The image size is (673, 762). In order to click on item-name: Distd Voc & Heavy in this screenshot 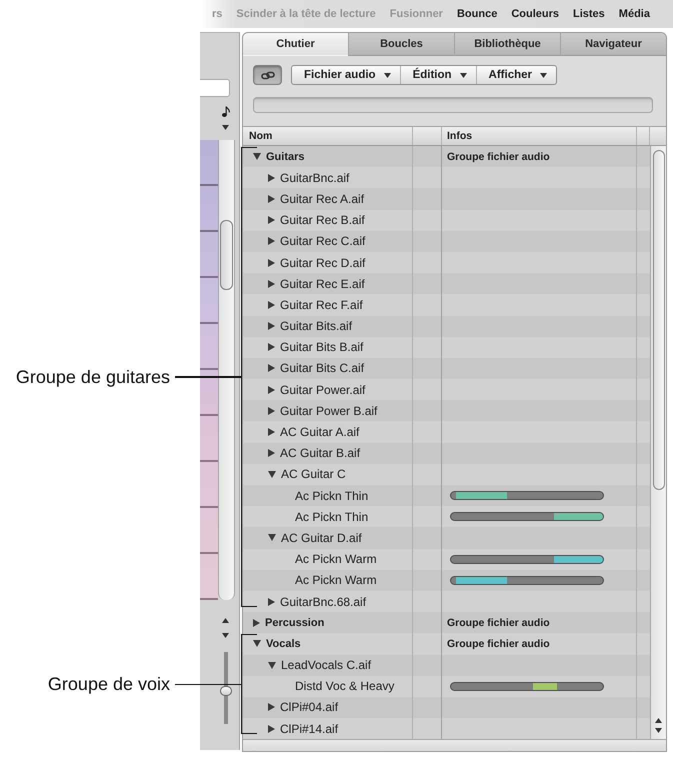, I will do `click(344, 686)`.